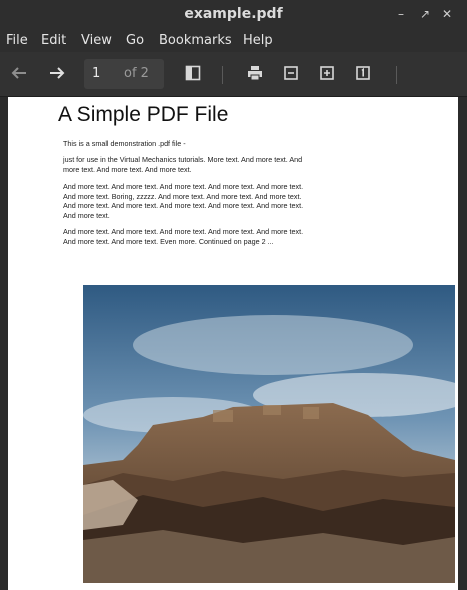 The height and width of the screenshot is (590, 467). I want to click on zoom-in-button, so click(327, 73).